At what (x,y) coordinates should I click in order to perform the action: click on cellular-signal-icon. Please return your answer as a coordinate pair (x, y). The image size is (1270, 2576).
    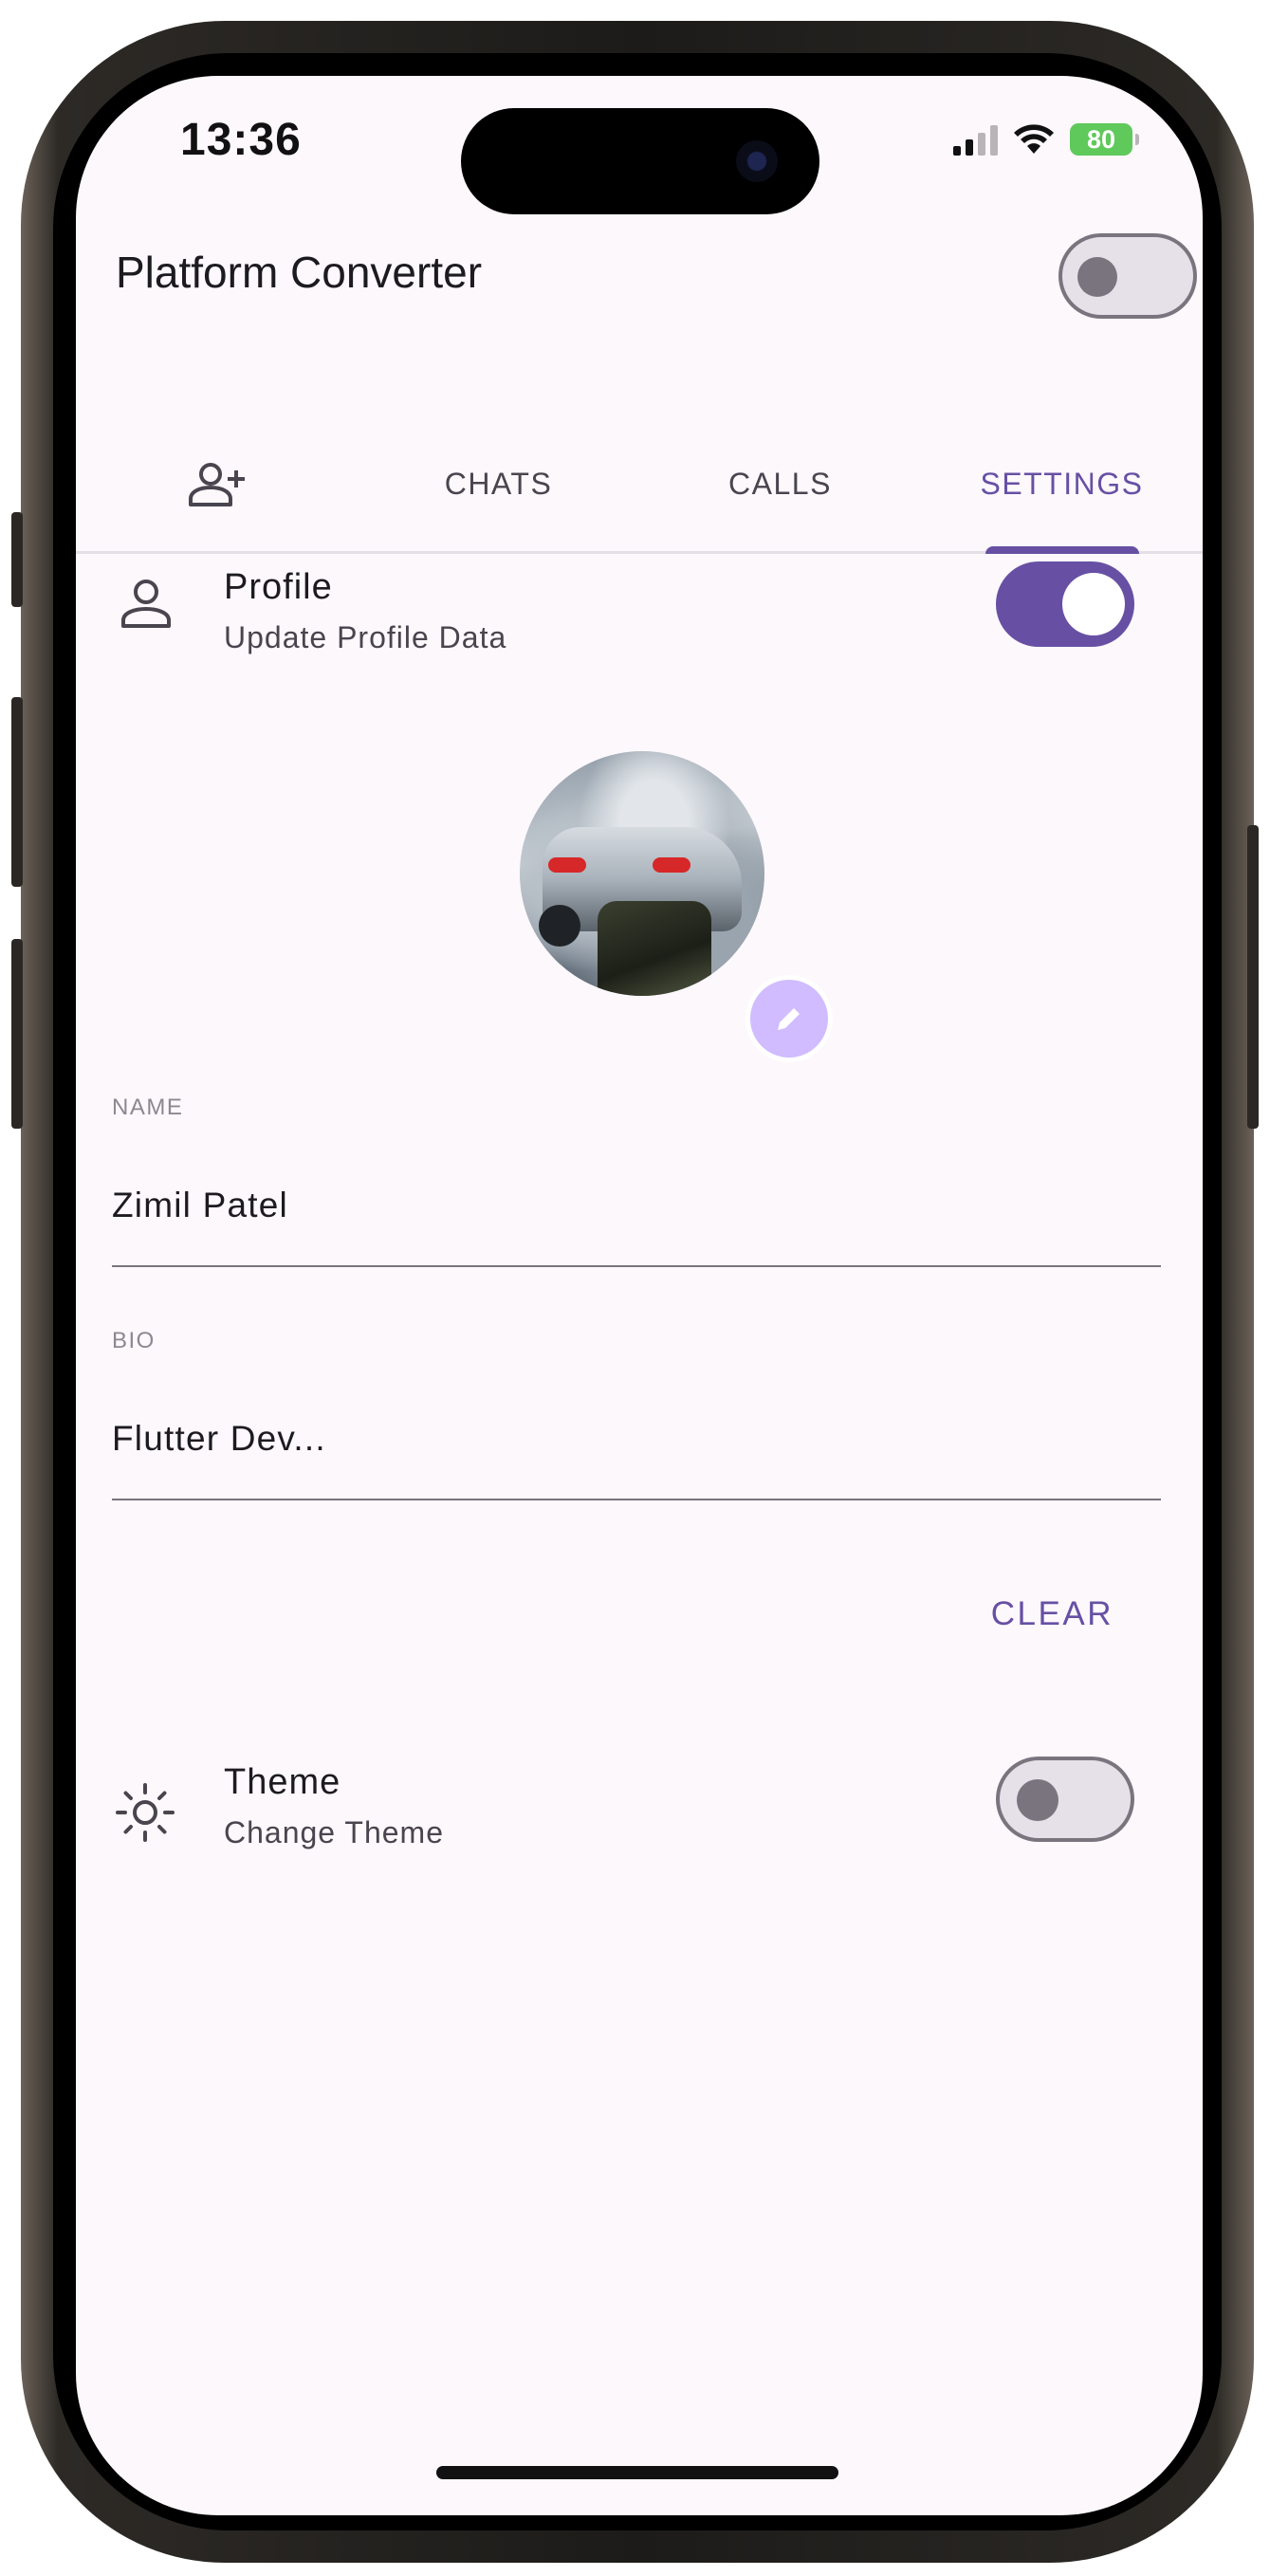
    Looking at the image, I should click on (975, 139).